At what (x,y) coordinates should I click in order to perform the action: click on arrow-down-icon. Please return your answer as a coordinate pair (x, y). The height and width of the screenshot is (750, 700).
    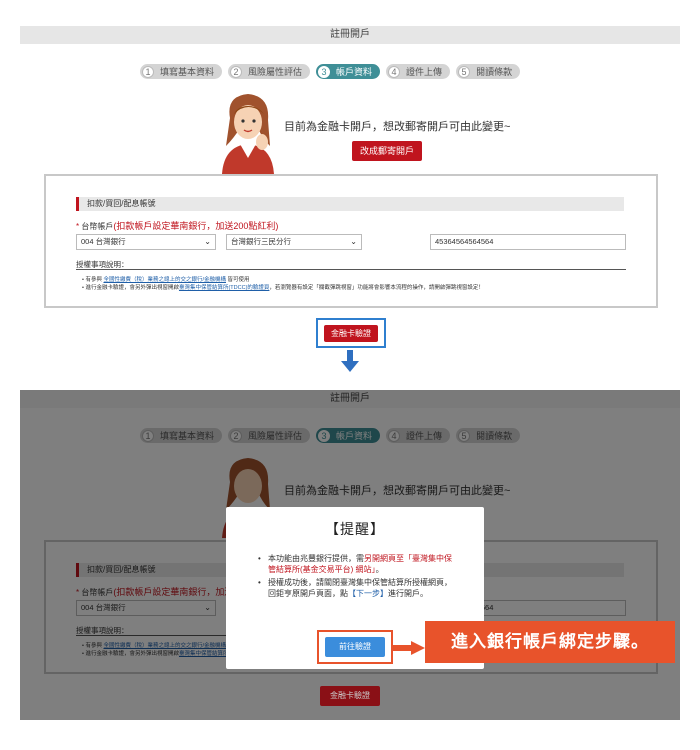
    Looking at the image, I should click on (350, 361).